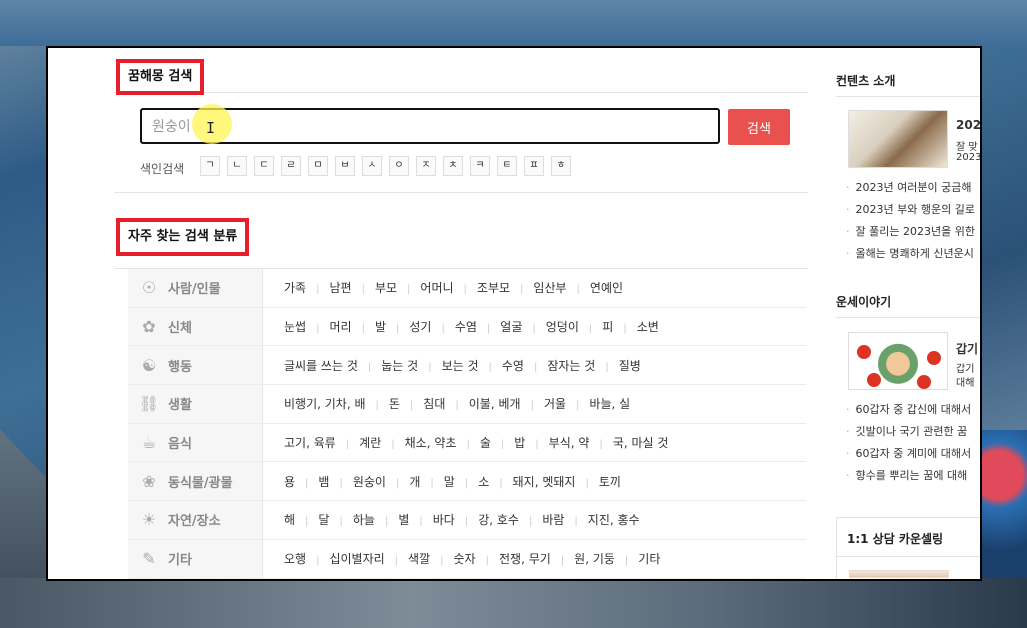 The height and width of the screenshot is (628, 1027). Describe the element at coordinates (550, 326) in the screenshot. I see `category-link: 엉덩이` at that location.